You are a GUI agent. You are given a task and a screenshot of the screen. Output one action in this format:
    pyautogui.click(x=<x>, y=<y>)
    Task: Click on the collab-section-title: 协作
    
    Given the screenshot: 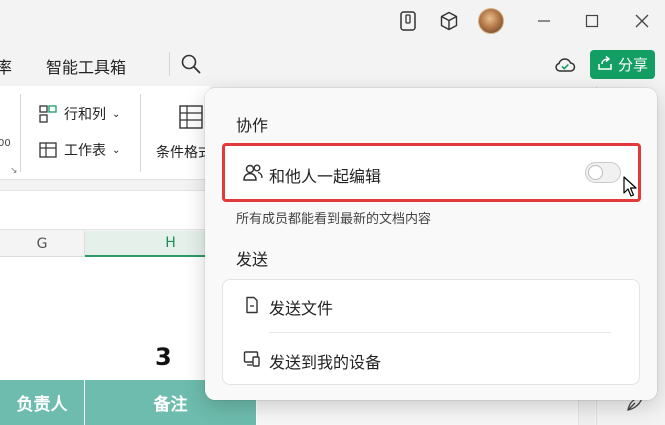 What is the action you would take?
    pyautogui.click(x=252, y=125)
    